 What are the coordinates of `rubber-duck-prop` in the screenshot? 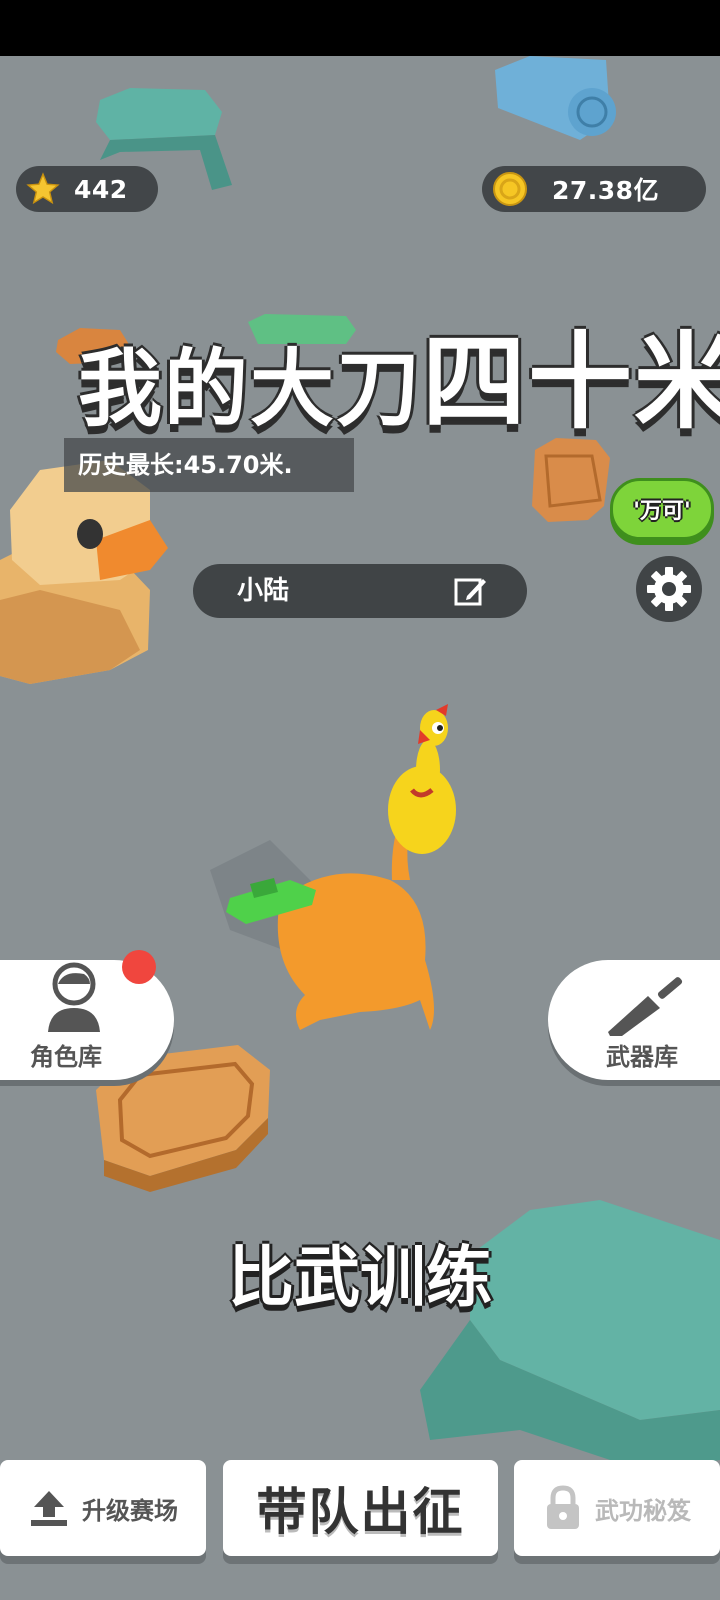 It's located at (84, 572).